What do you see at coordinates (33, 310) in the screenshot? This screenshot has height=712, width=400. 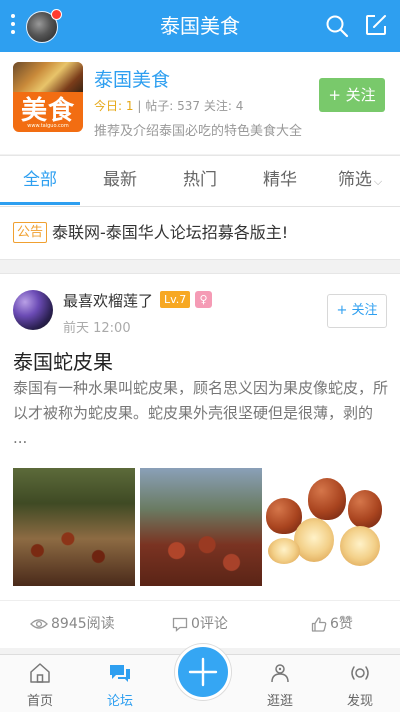 I see `author-avatar` at bounding box center [33, 310].